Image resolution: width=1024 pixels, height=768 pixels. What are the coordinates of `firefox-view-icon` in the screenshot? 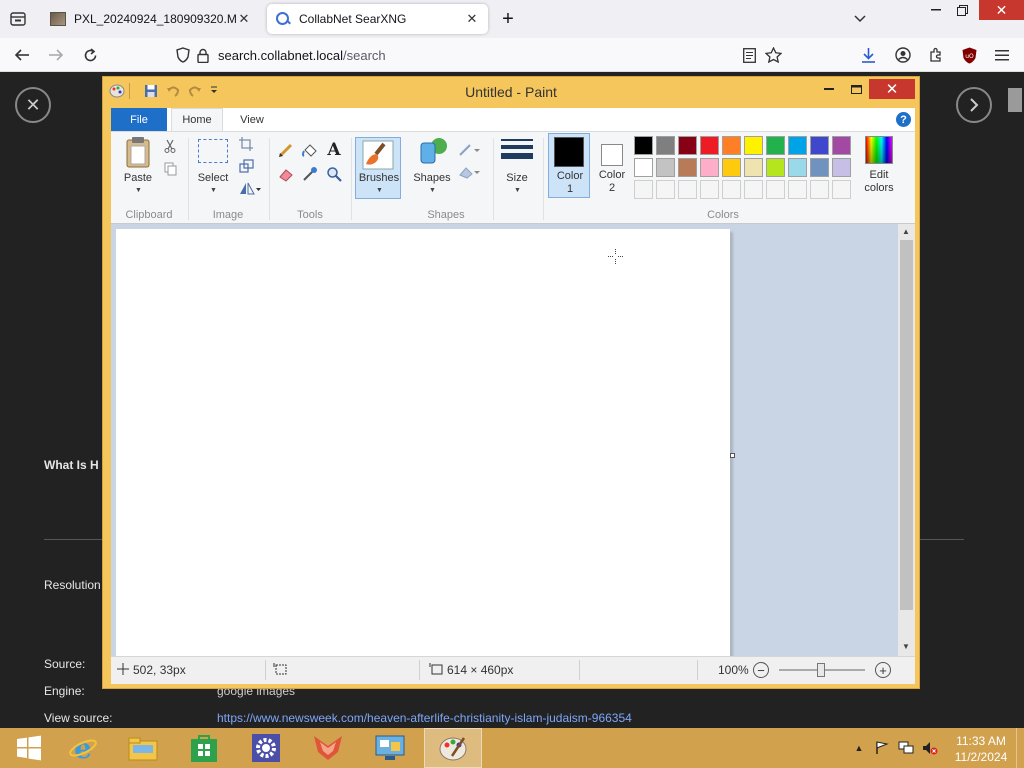 It's located at (18, 19).